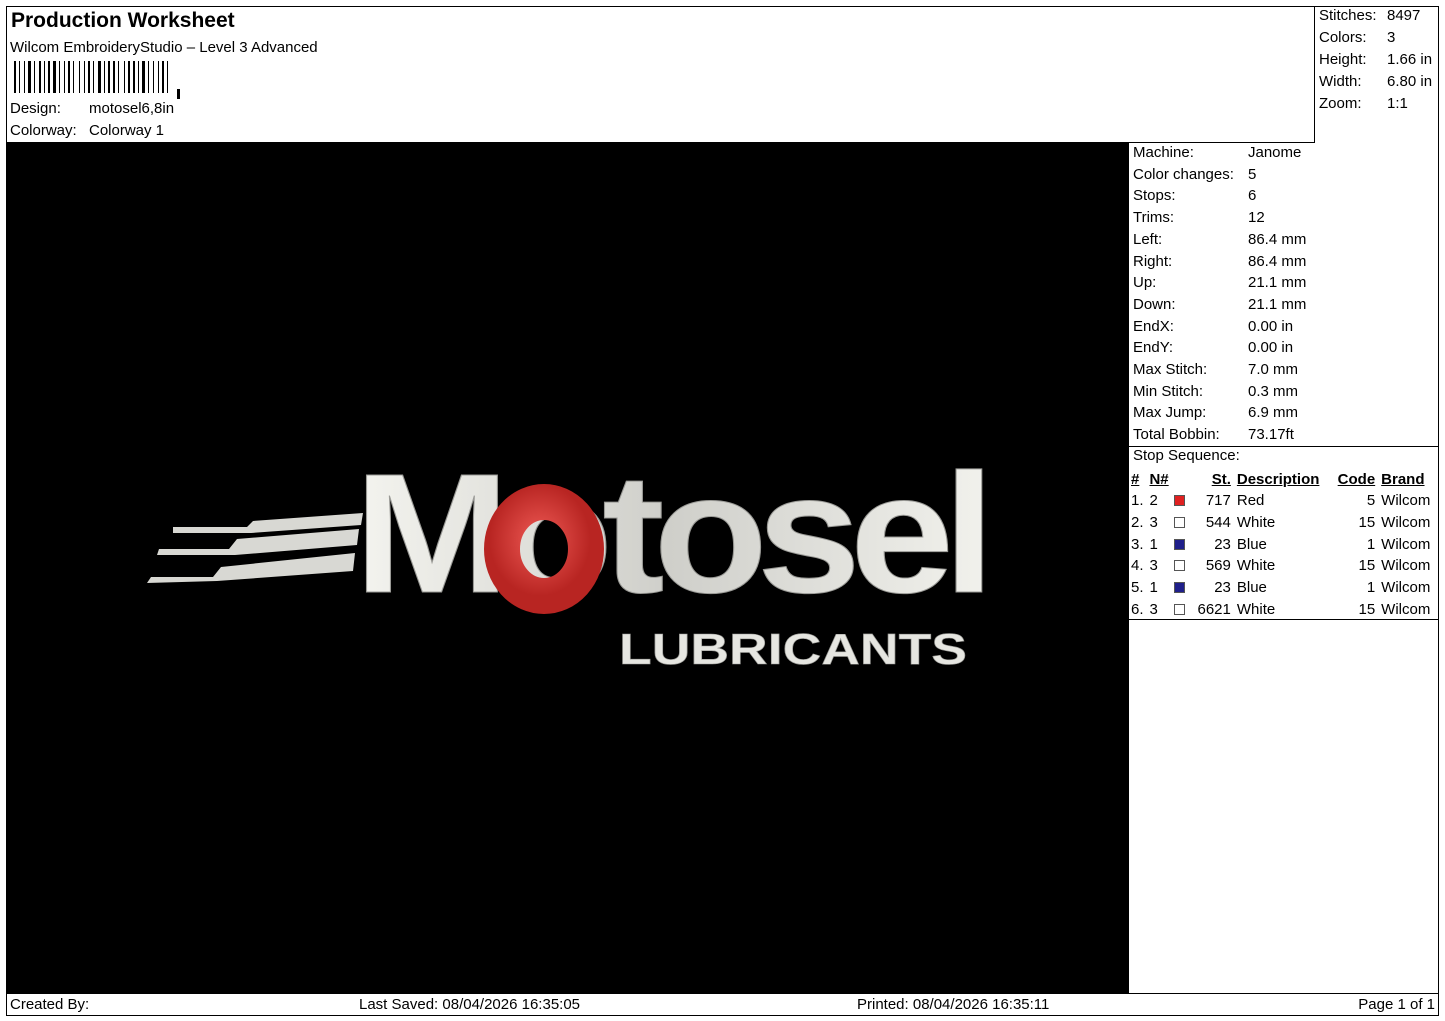 This screenshot has width=1445, height=1021. Describe the element at coordinates (1343, 59) in the screenshot. I see `summary-label: Height:` at that location.